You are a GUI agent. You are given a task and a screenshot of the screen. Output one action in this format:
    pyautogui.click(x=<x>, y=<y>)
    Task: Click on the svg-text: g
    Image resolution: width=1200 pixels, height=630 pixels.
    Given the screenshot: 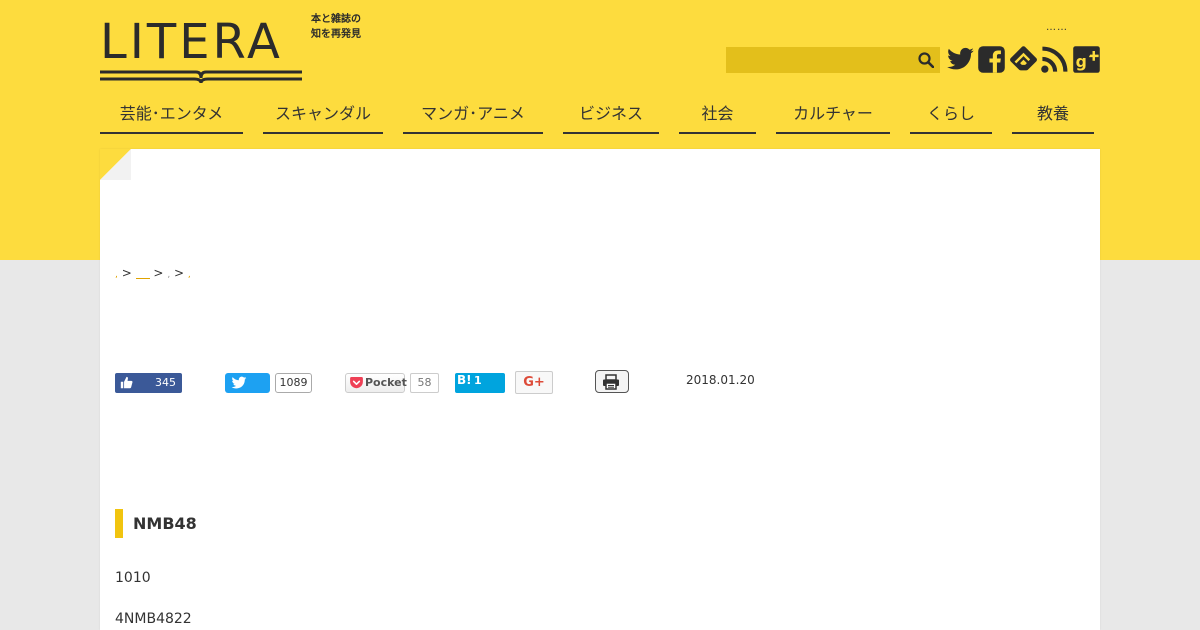 What is the action you would take?
    pyautogui.click(x=1081, y=61)
    